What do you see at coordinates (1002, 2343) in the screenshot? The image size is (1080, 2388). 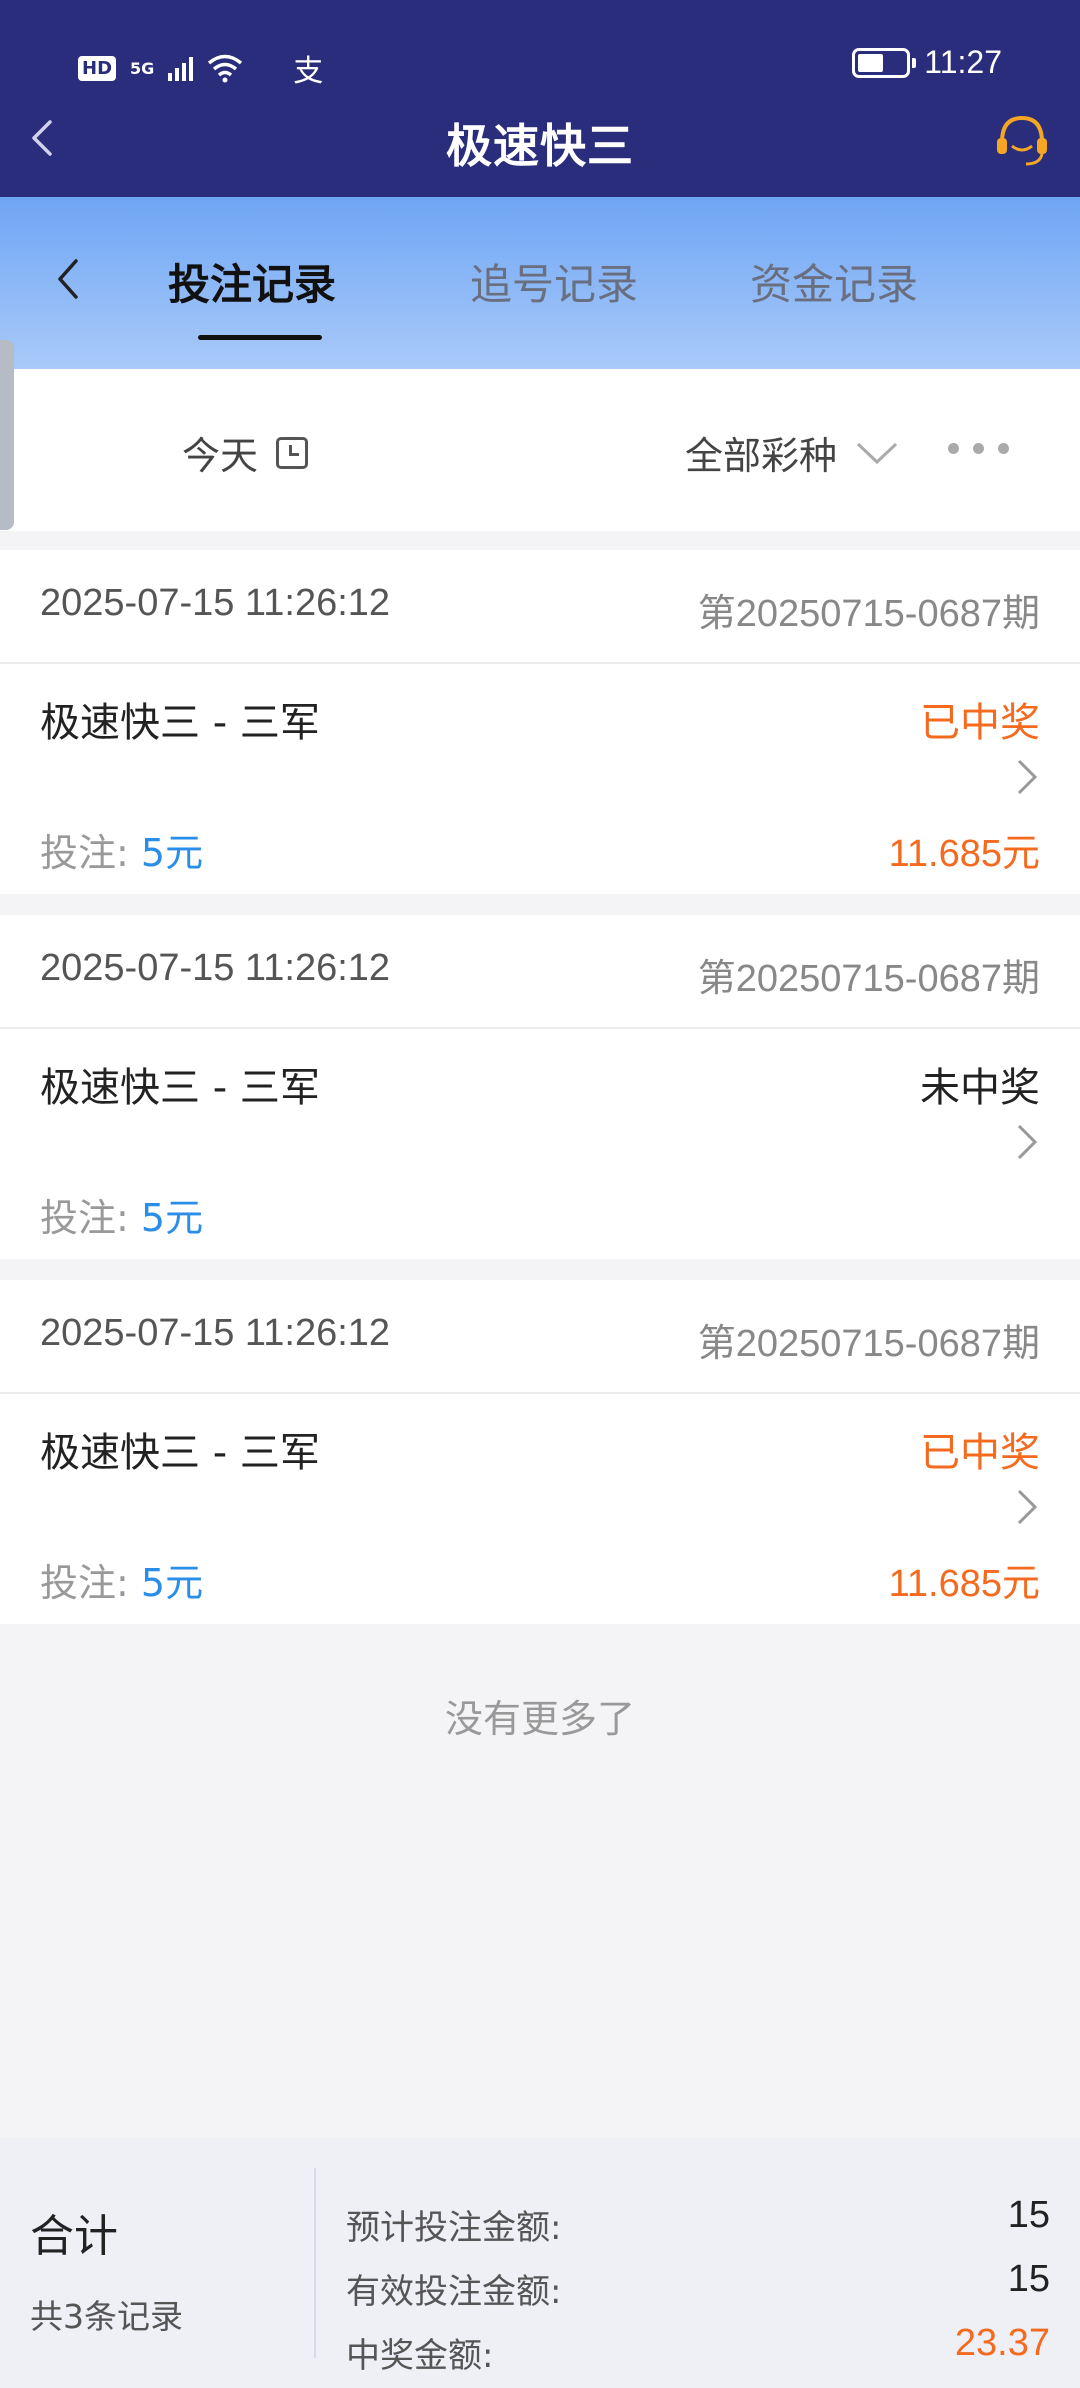 I see `summary-value: 23.37` at bounding box center [1002, 2343].